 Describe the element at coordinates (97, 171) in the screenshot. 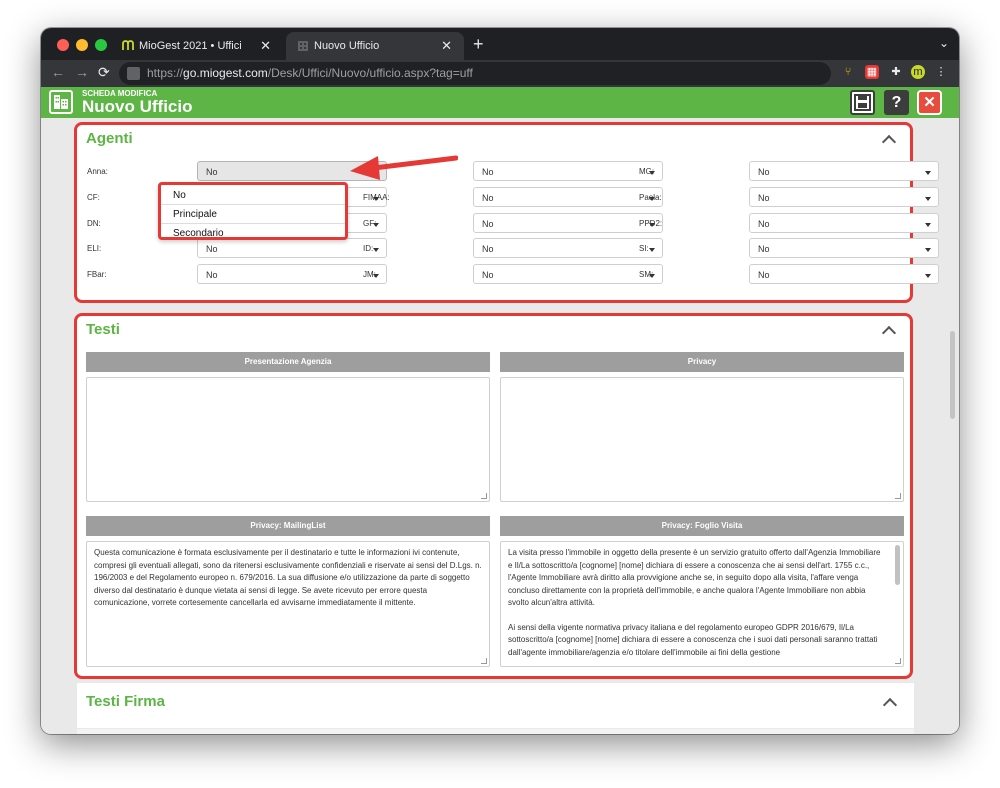

I see `field-label-anna: Anna:` at that location.